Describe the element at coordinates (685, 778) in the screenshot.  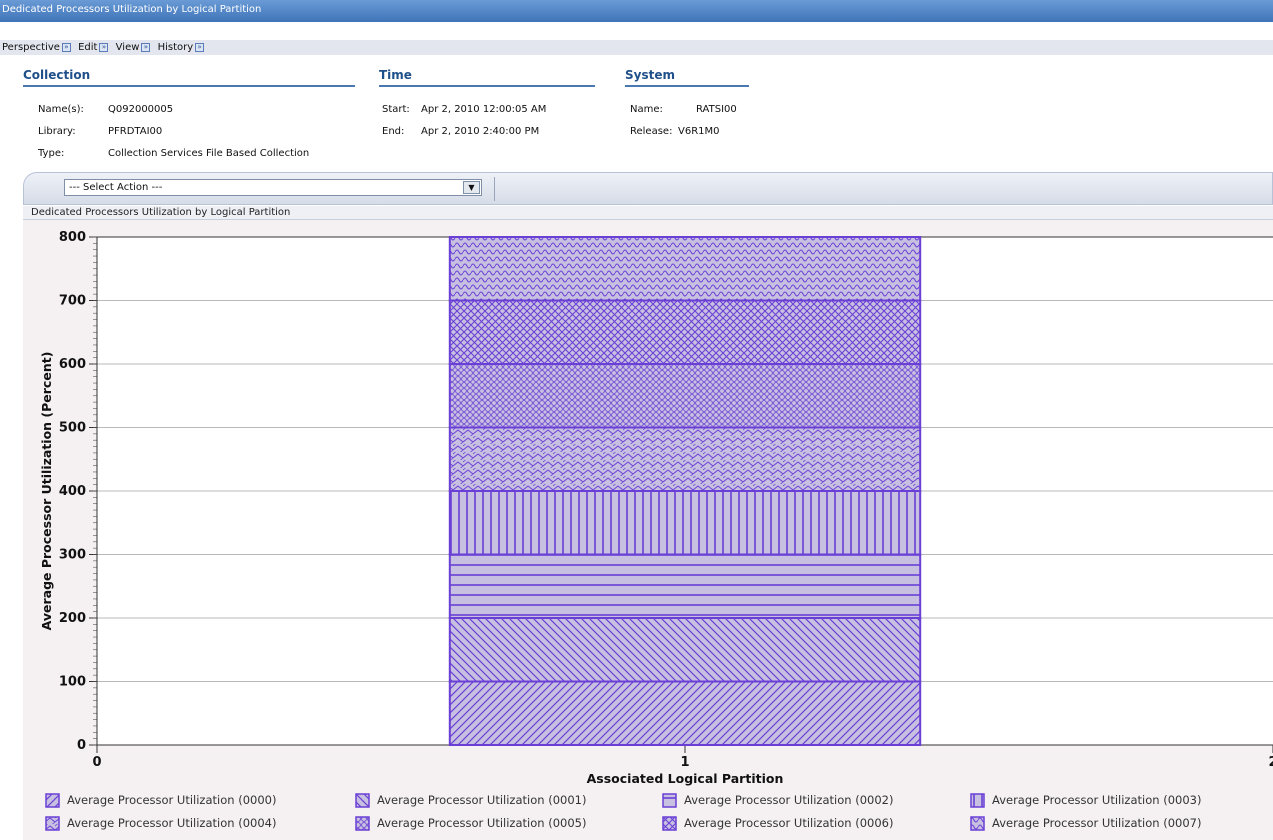
I see `x-axis-title: Associated Logical Partition` at that location.